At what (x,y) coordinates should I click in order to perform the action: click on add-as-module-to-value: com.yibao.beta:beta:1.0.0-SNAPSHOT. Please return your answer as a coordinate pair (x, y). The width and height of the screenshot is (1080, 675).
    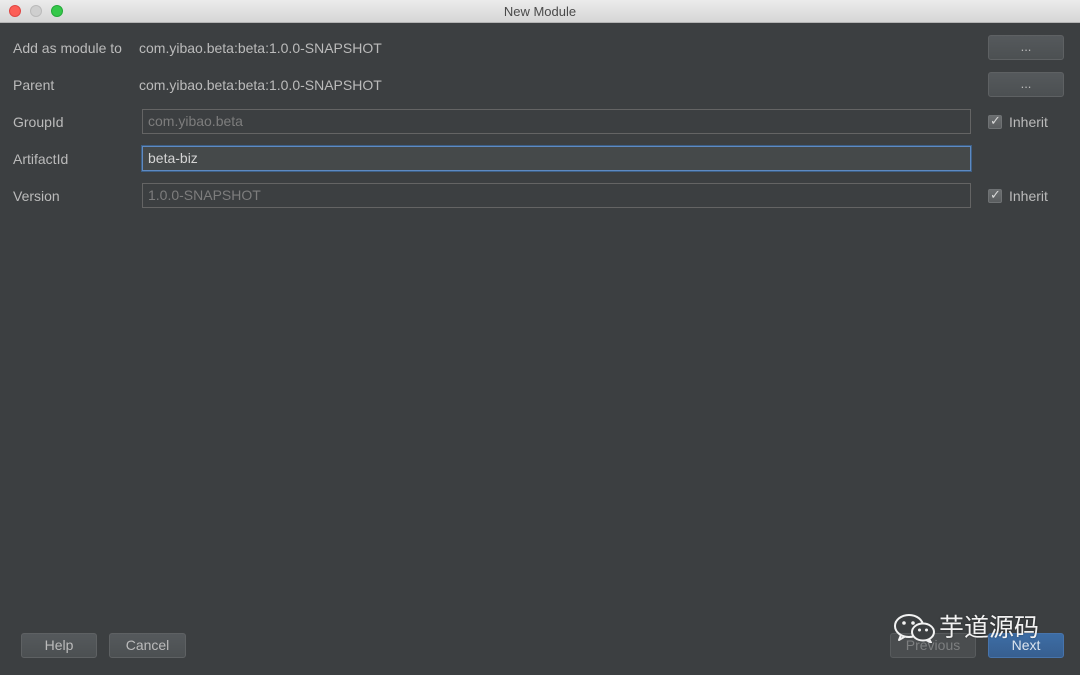
    Looking at the image, I should click on (260, 48).